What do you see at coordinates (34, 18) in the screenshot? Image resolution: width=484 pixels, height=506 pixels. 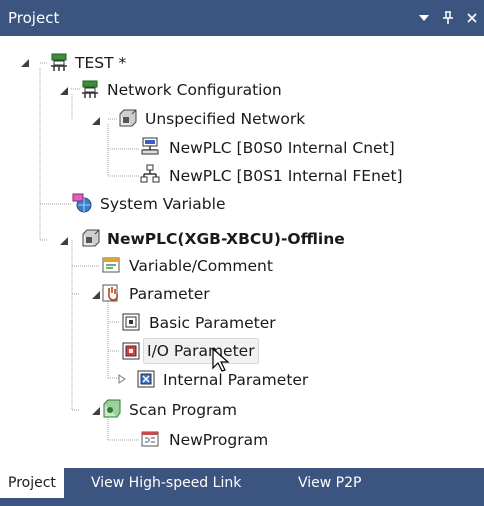 I see `panel-title: Project` at bounding box center [34, 18].